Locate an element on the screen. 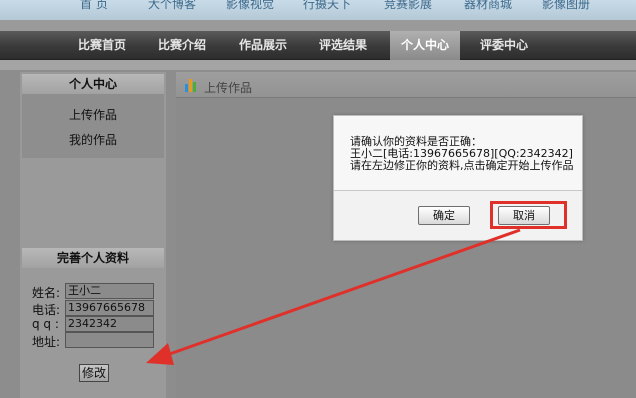  nav-personal-center: 个人中心 is located at coordinates (425, 45).